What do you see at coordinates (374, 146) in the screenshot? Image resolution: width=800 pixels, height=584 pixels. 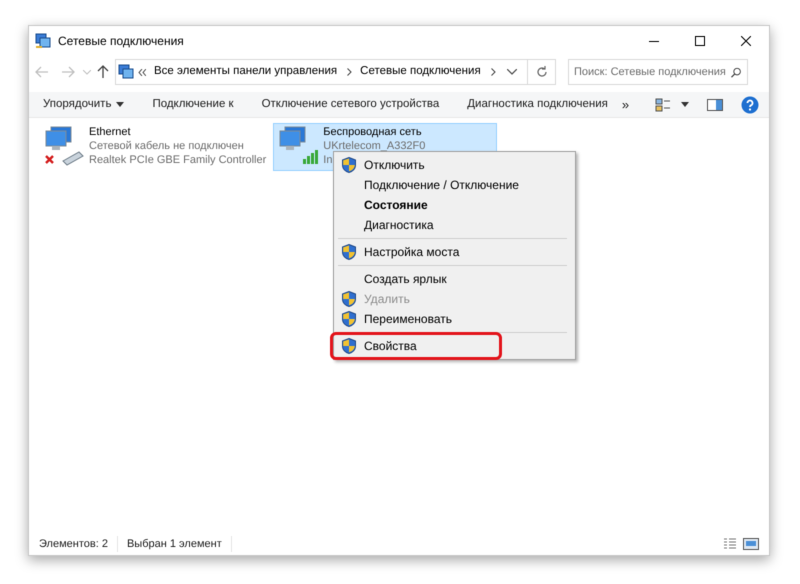 I see `connection-status: UKrtelecom_A332F0` at bounding box center [374, 146].